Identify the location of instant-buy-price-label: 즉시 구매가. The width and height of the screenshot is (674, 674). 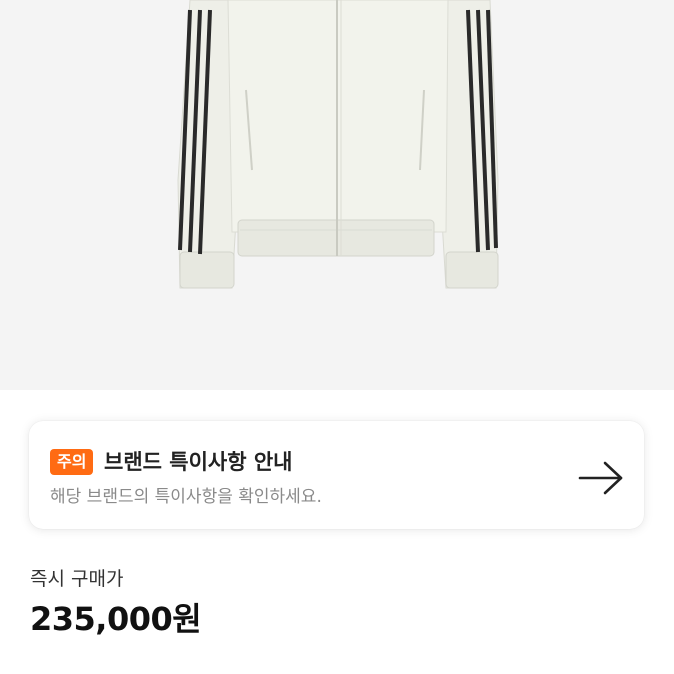
(77, 579).